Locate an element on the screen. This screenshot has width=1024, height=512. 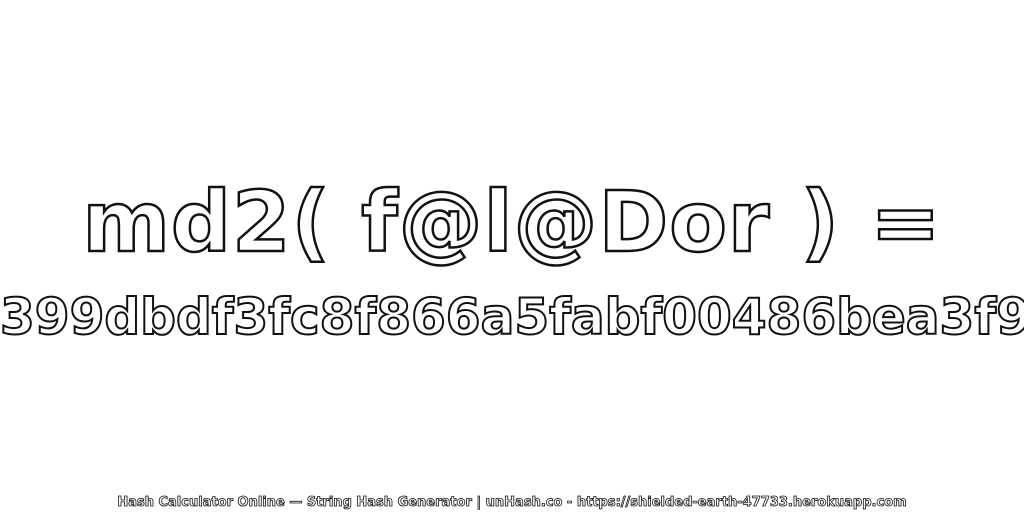
hash-result-value: 399dbdf3fc8f866a5fabf00486bea3f9 is located at coordinates (512, 317).